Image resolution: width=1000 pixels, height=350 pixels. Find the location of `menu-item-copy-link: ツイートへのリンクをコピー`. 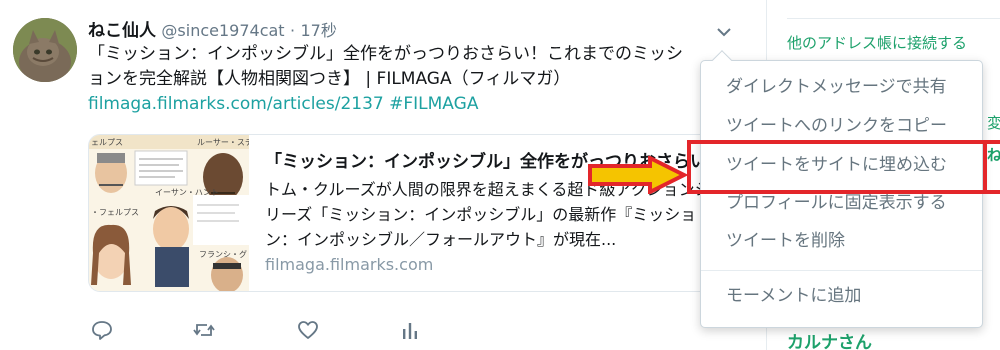

menu-item-copy-link: ツイートへのリンクをコピー is located at coordinates (841, 126).